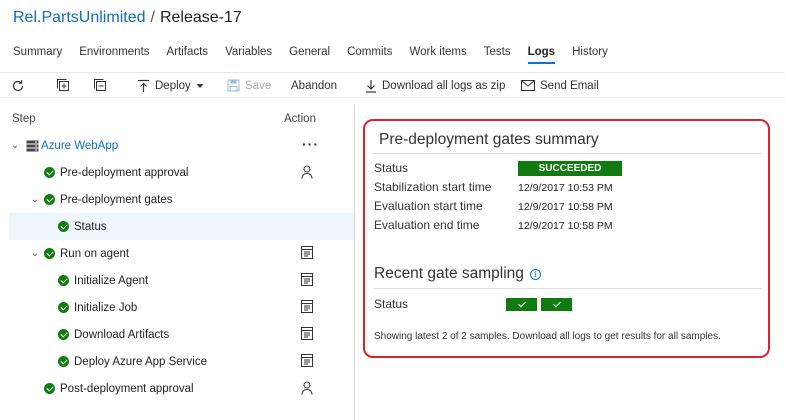 The width and height of the screenshot is (785, 420). Describe the element at coordinates (497, 54) in the screenshot. I see `tab-tests: Tests` at that location.